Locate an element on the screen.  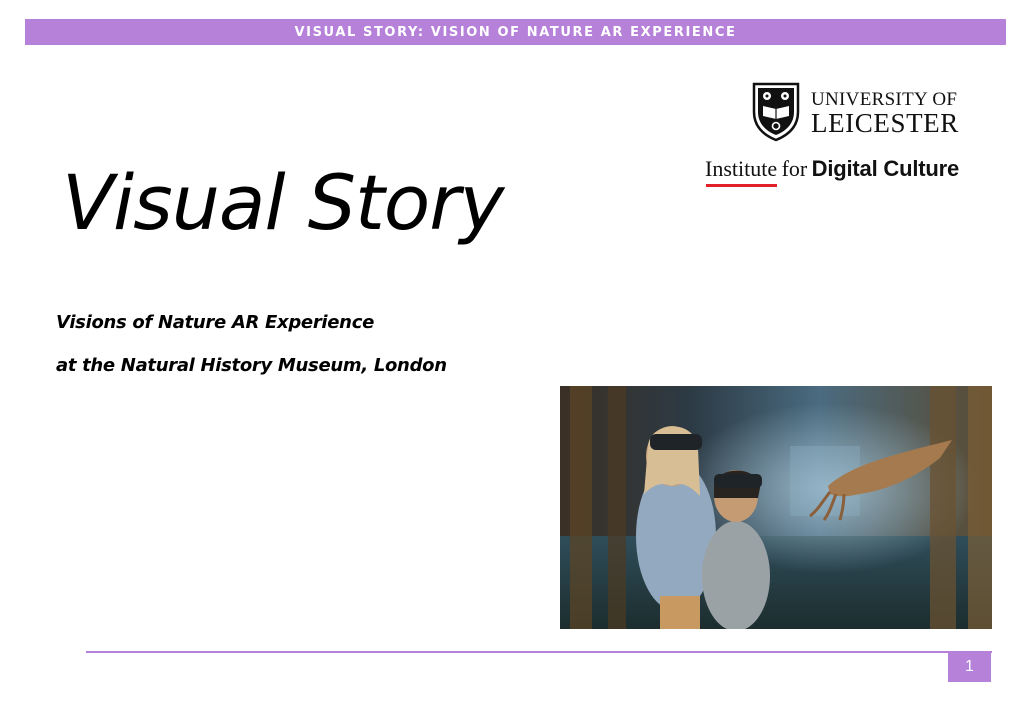
page-number-badge: 1 is located at coordinates (969, 667).